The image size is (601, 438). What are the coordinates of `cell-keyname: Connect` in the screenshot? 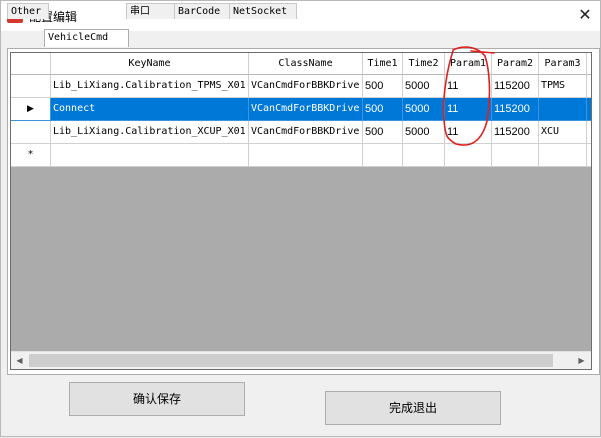 It's located at (150, 109).